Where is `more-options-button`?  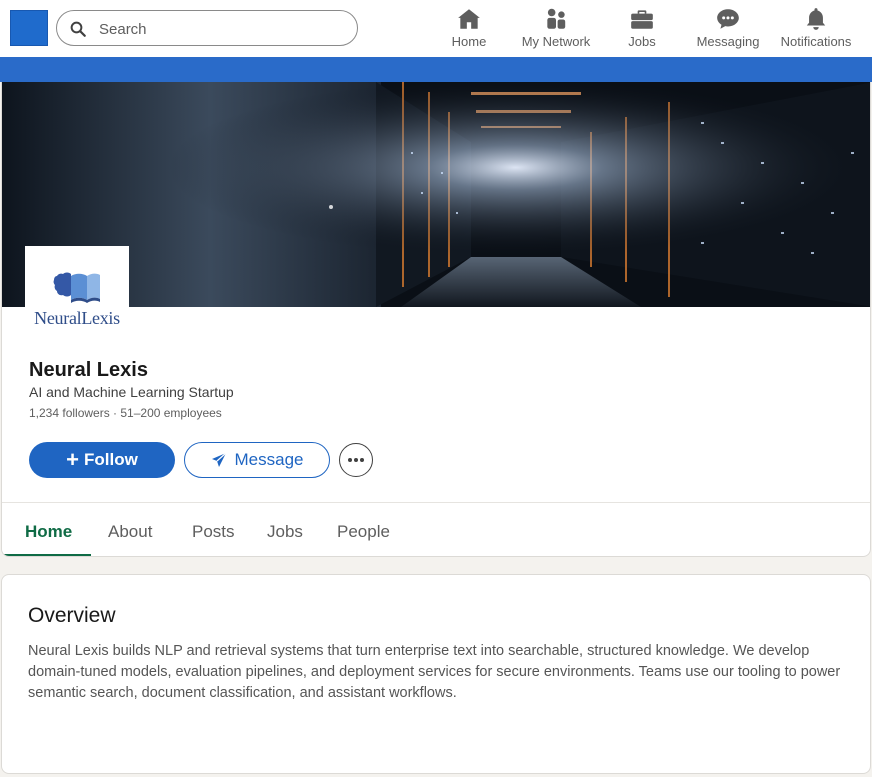
more-options-button is located at coordinates (356, 460).